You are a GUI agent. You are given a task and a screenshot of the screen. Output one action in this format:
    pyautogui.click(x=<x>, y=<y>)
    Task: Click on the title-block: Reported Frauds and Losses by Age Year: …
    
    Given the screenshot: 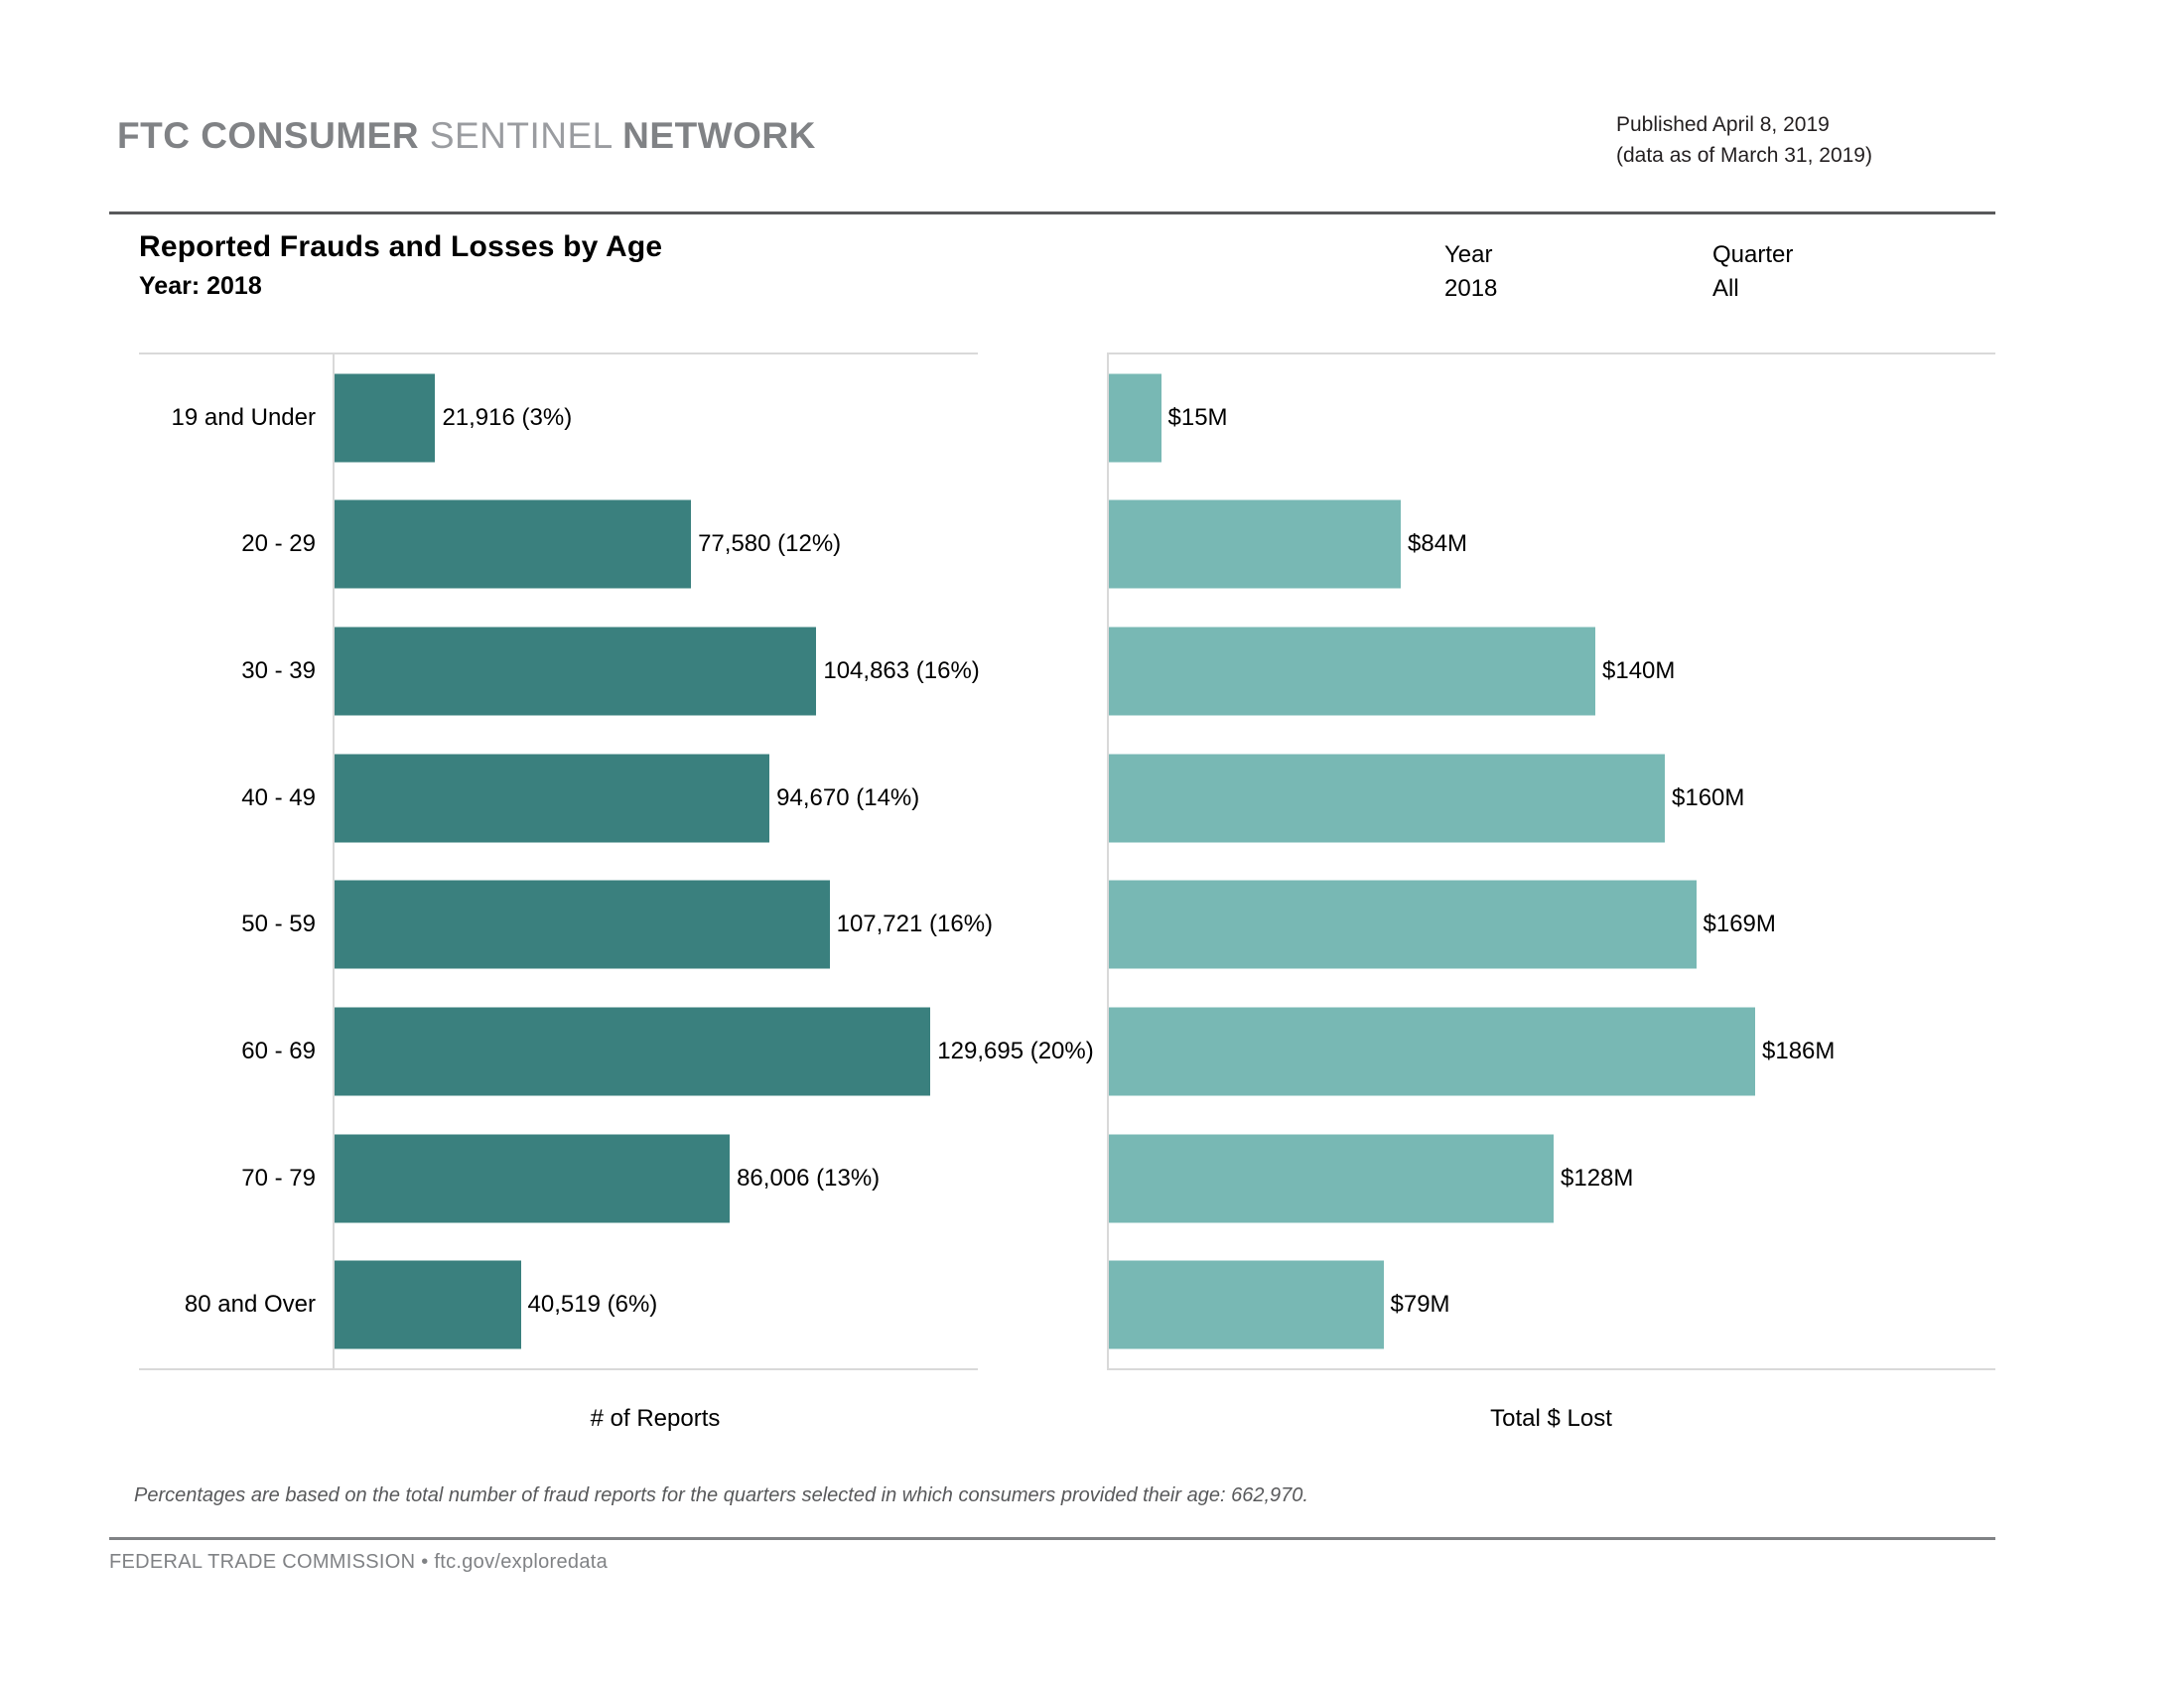 What is the action you would take?
    pyautogui.click(x=400, y=265)
    